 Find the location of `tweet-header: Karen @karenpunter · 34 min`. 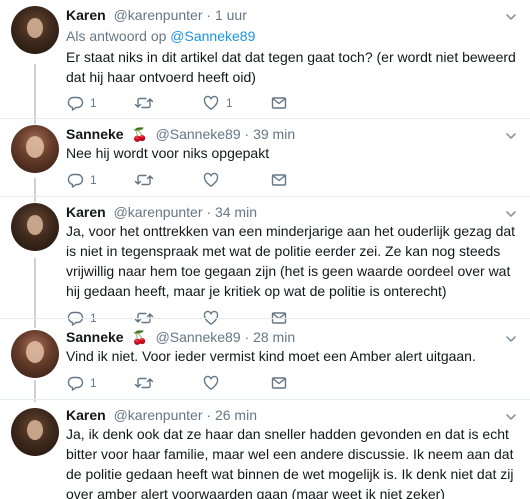

tweet-header: Karen @karenpunter · 34 min is located at coordinates (161, 213).